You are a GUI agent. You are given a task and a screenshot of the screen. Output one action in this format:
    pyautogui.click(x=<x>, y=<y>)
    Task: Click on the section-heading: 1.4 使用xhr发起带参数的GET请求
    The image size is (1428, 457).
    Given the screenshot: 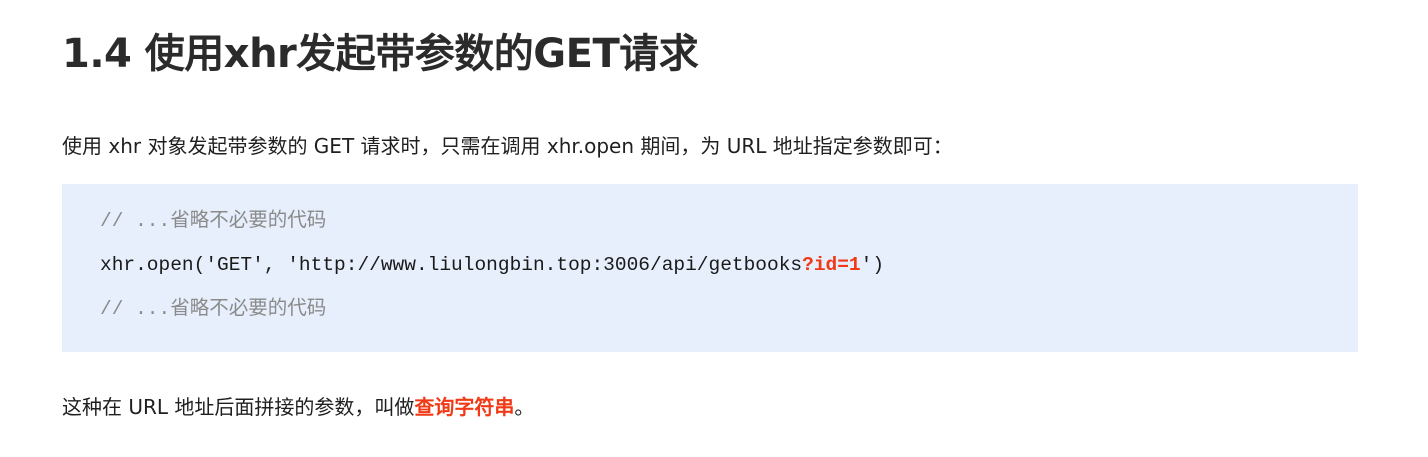 What is the action you would take?
    pyautogui.click(x=380, y=54)
    